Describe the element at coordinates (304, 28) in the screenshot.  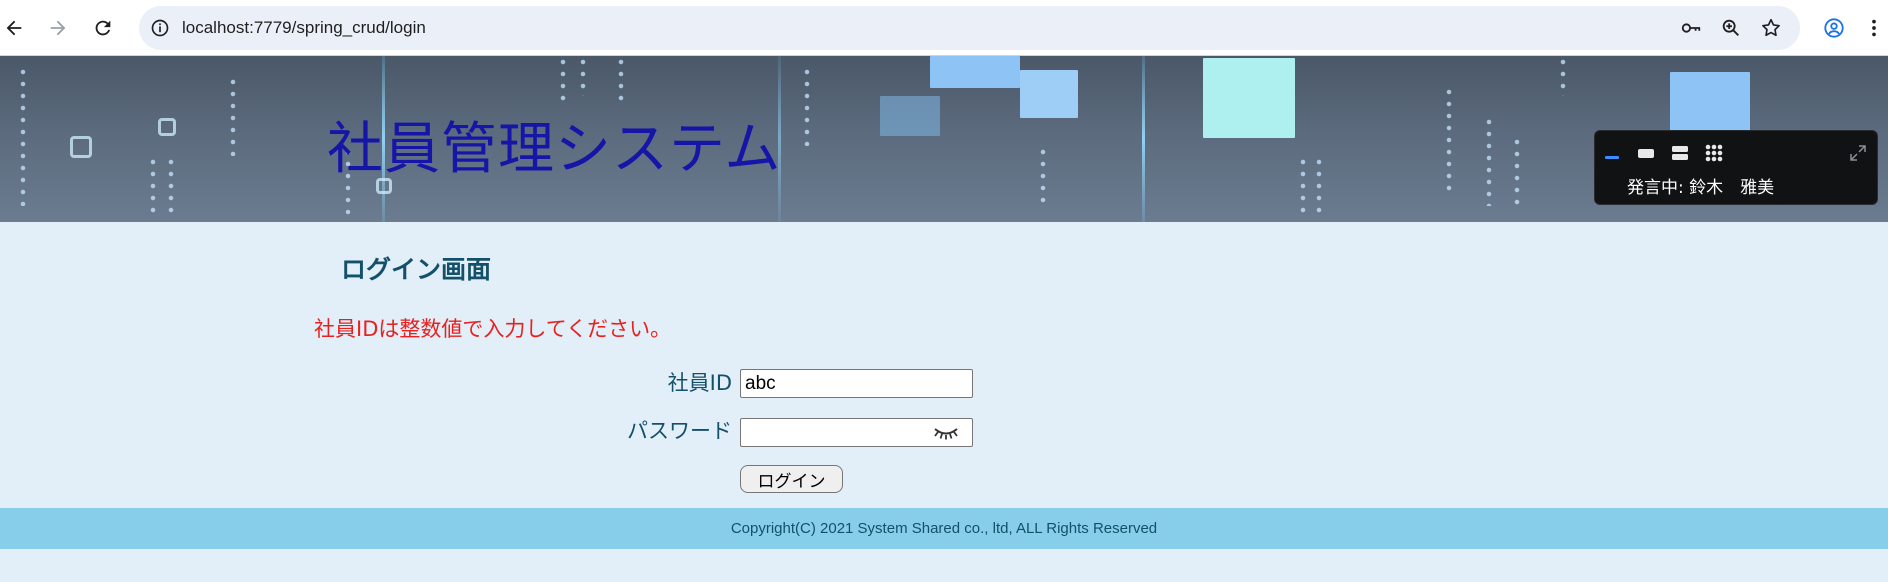
I see `url-text: localhost:7779/spring_crud/login` at that location.